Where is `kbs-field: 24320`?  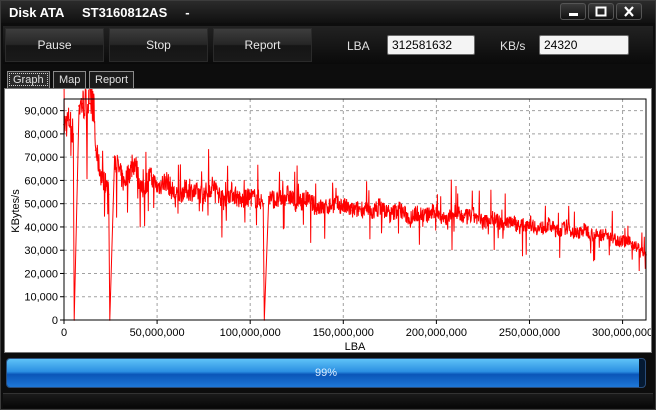 kbs-field: 24320 is located at coordinates (584, 45).